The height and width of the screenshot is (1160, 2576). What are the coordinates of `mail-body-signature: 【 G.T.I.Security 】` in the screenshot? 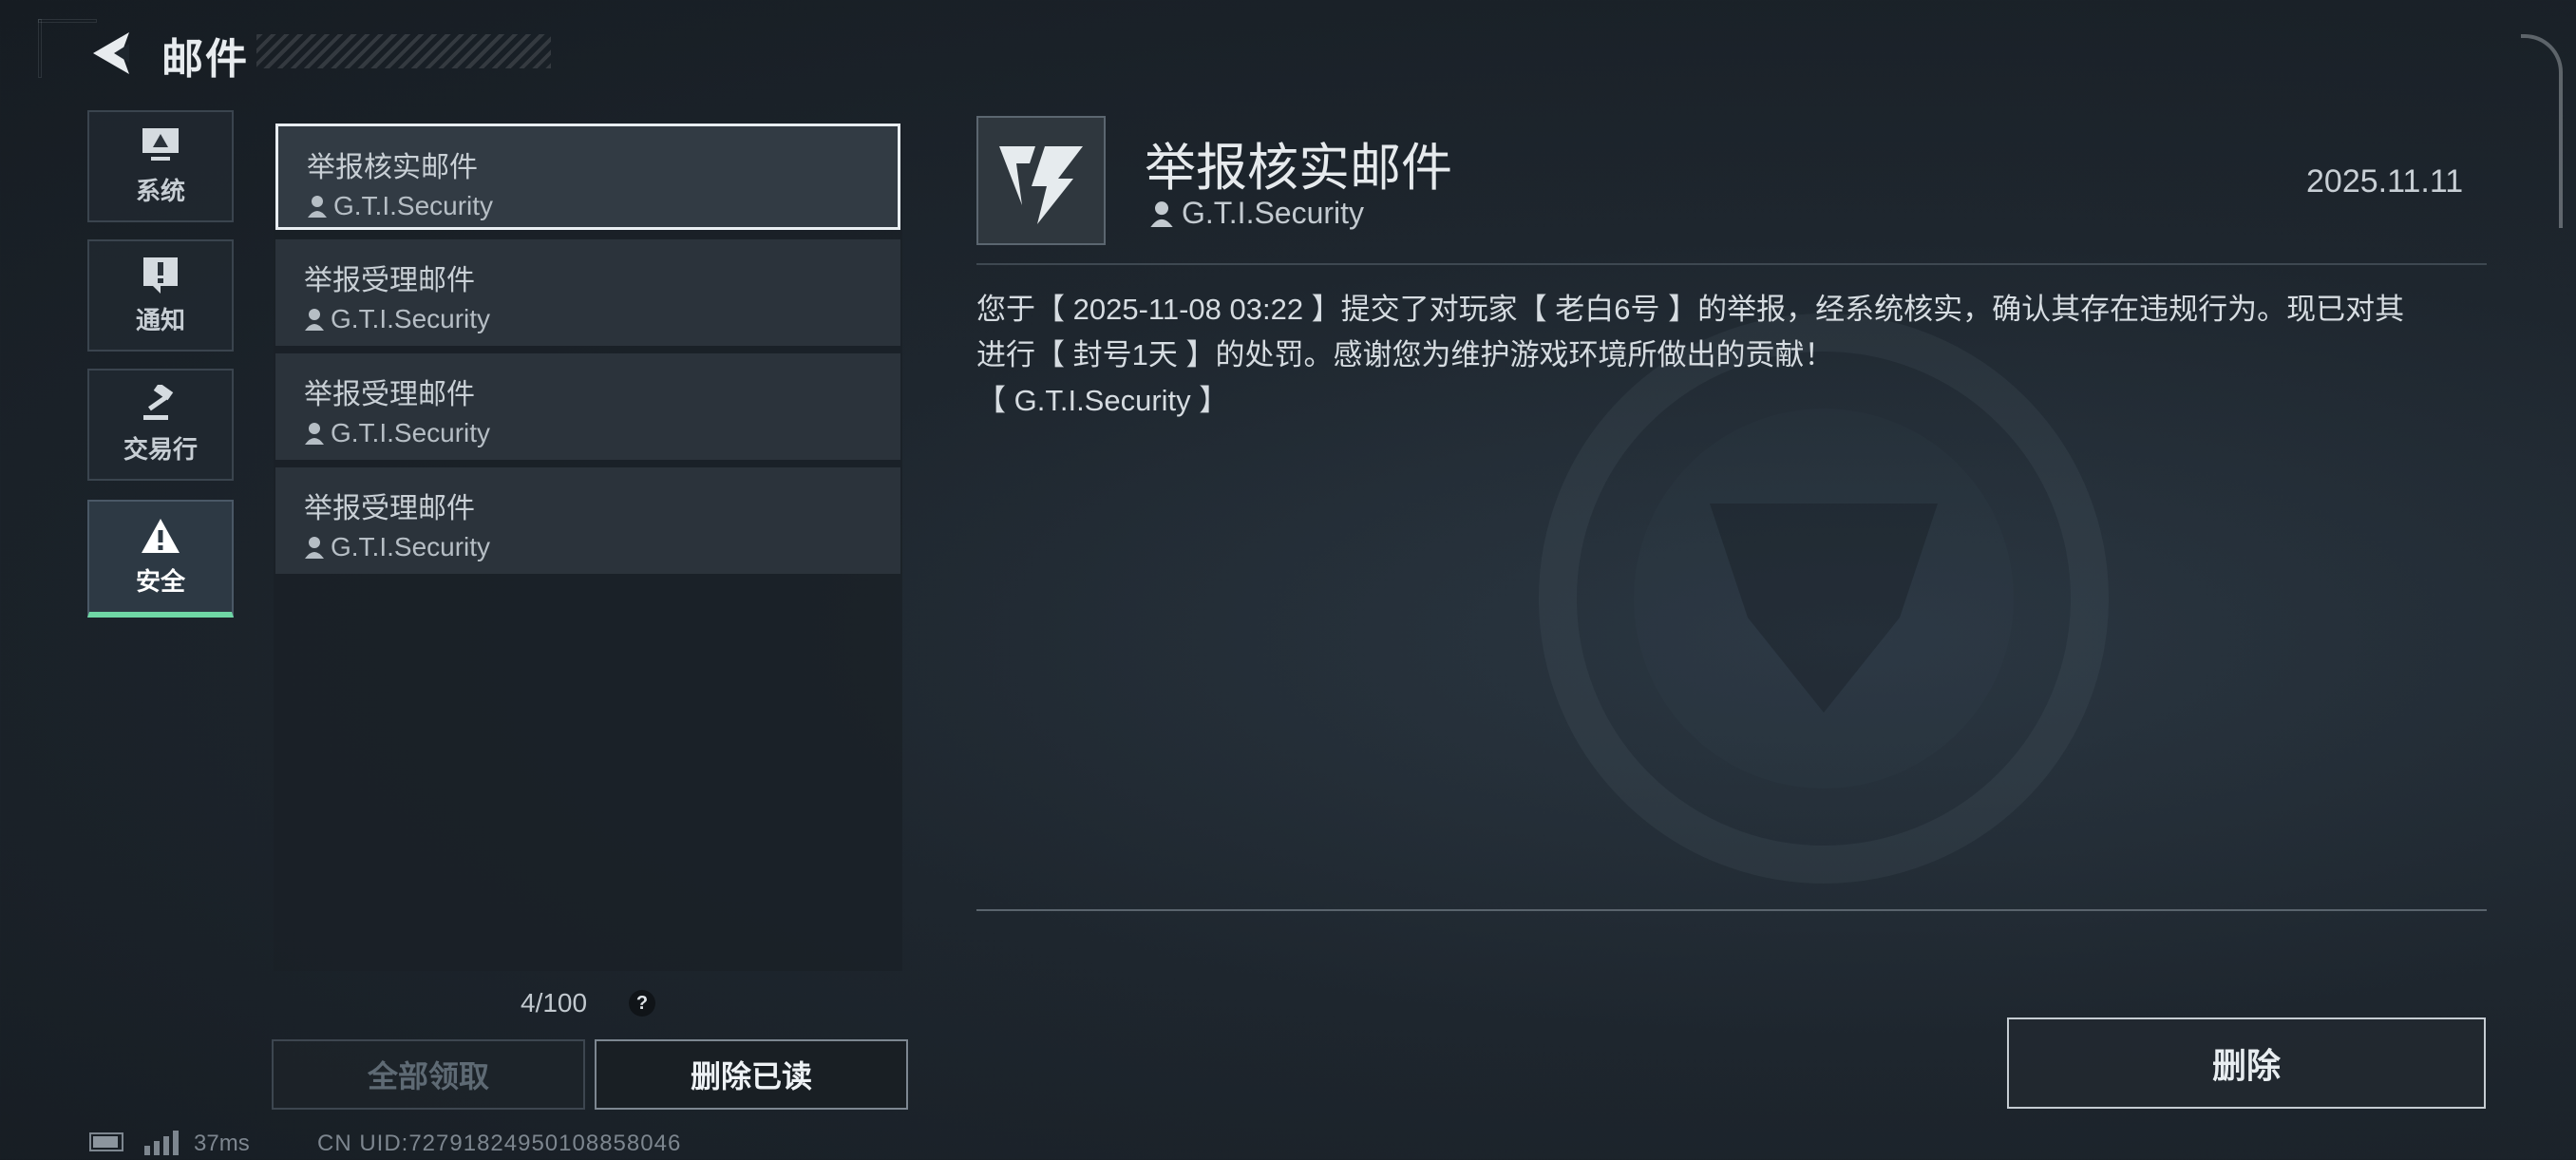 It's located at (1102, 400).